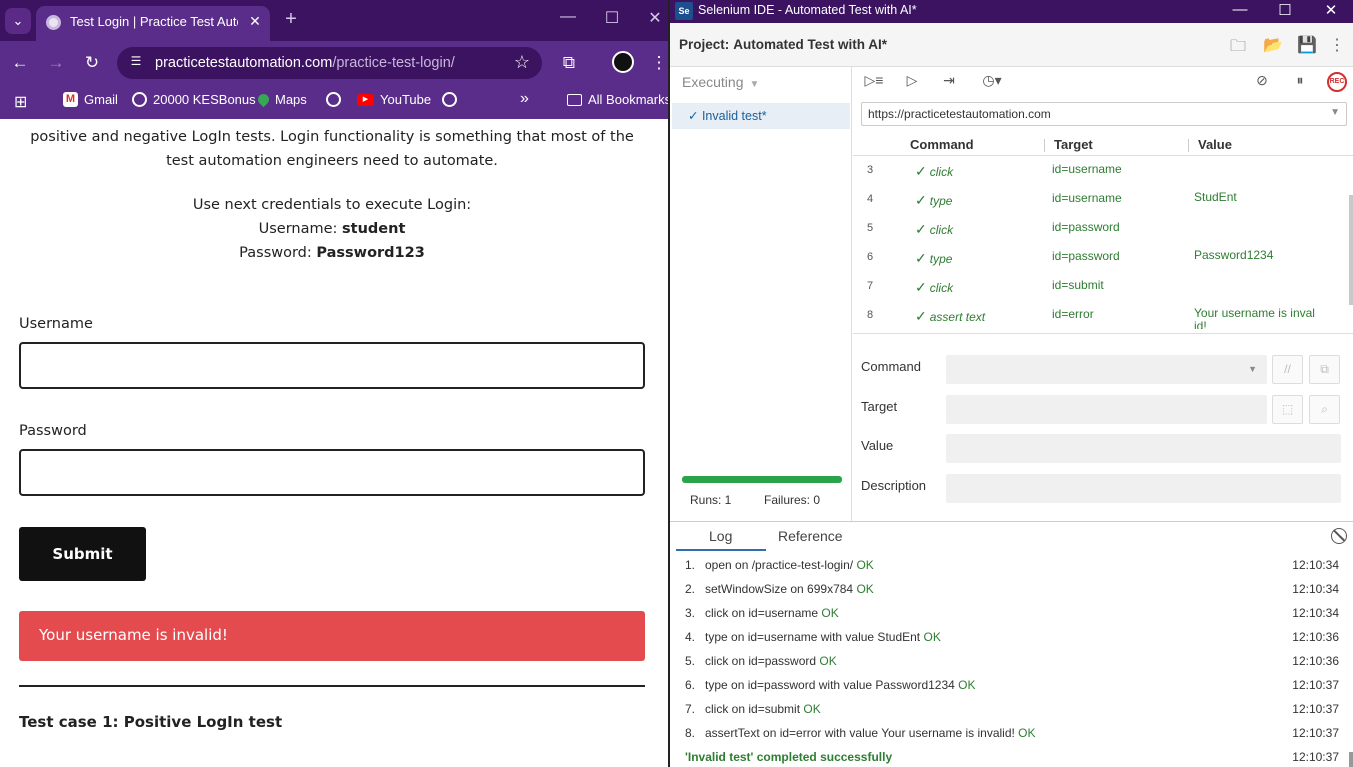 The width and height of the screenshot is (1353, 767). I want to click on command-row: 4 ✓ type id=username StudEnt, so click(1101, 199).